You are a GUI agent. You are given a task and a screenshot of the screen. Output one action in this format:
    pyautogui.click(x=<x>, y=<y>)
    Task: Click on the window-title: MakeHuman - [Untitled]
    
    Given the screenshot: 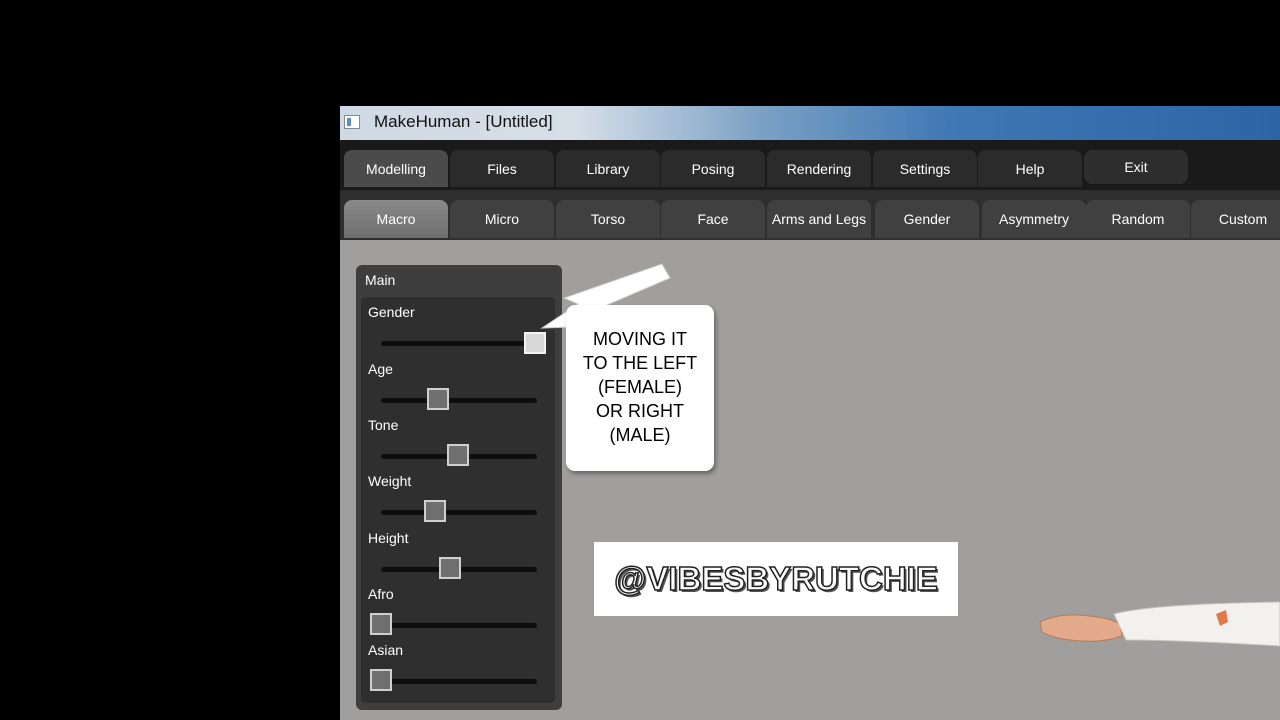 What is the action you would take?
    pyautogui.click(x=463, y=121)
    